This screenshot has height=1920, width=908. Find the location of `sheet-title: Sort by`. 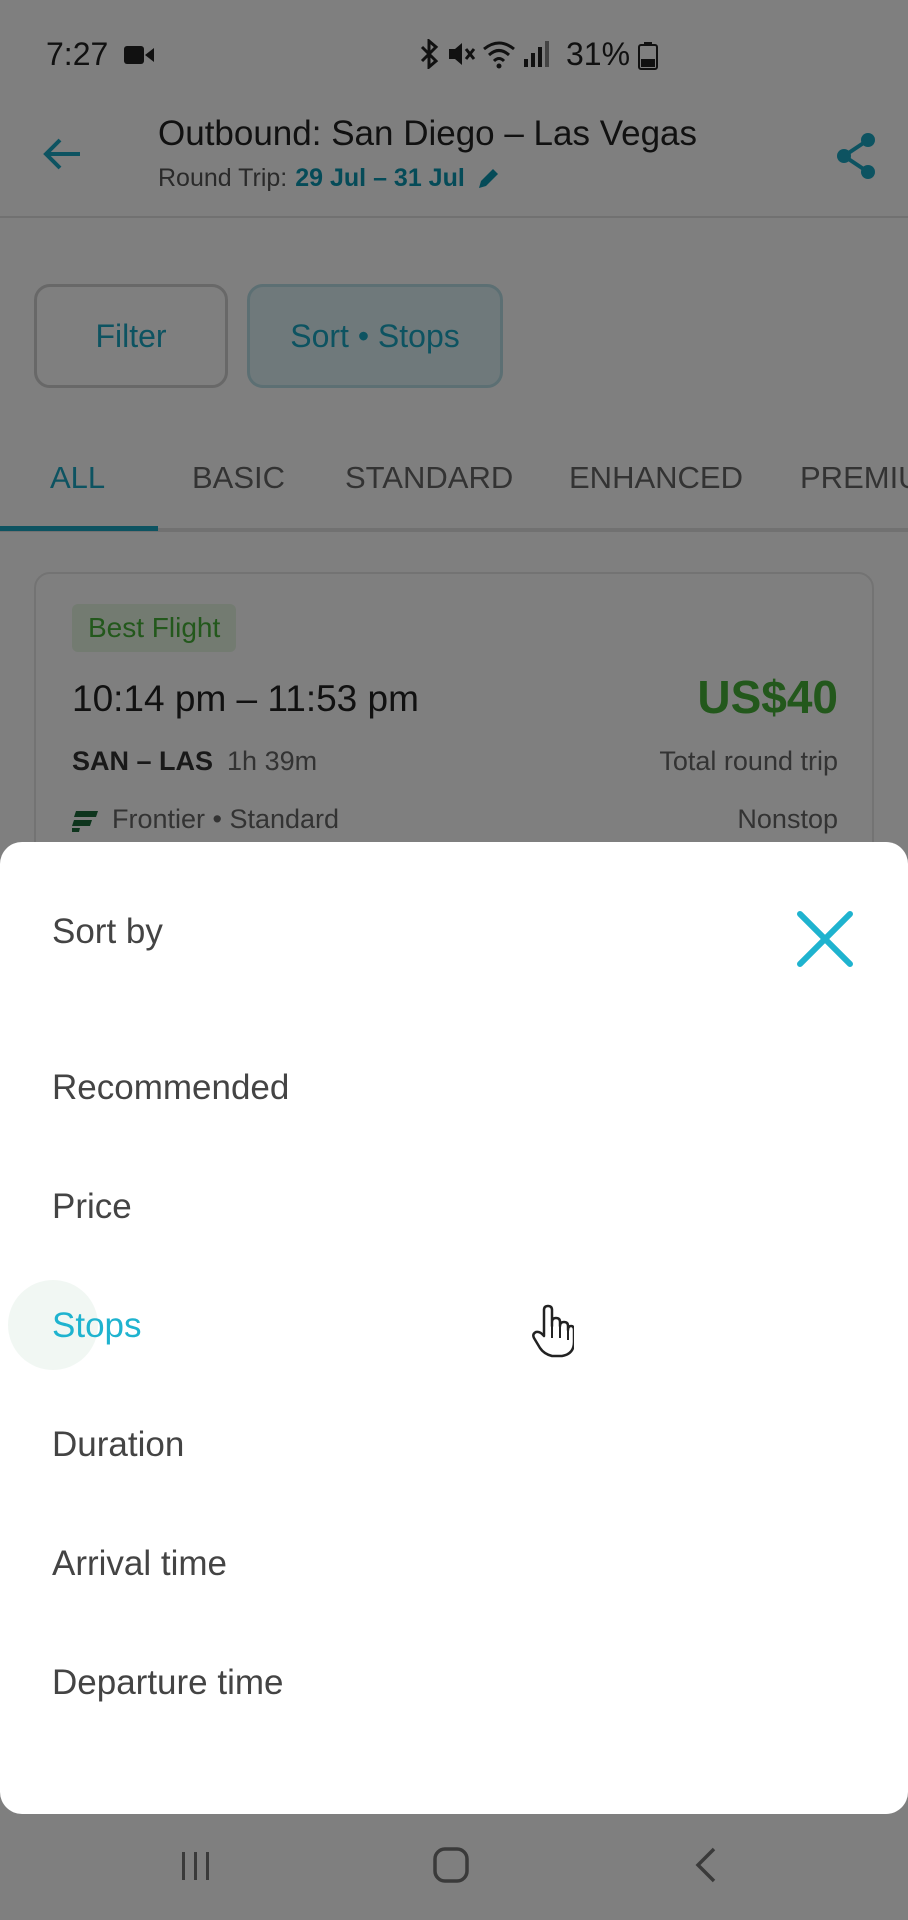

sheet-title: Sort by is located at coordinates (107, 931).